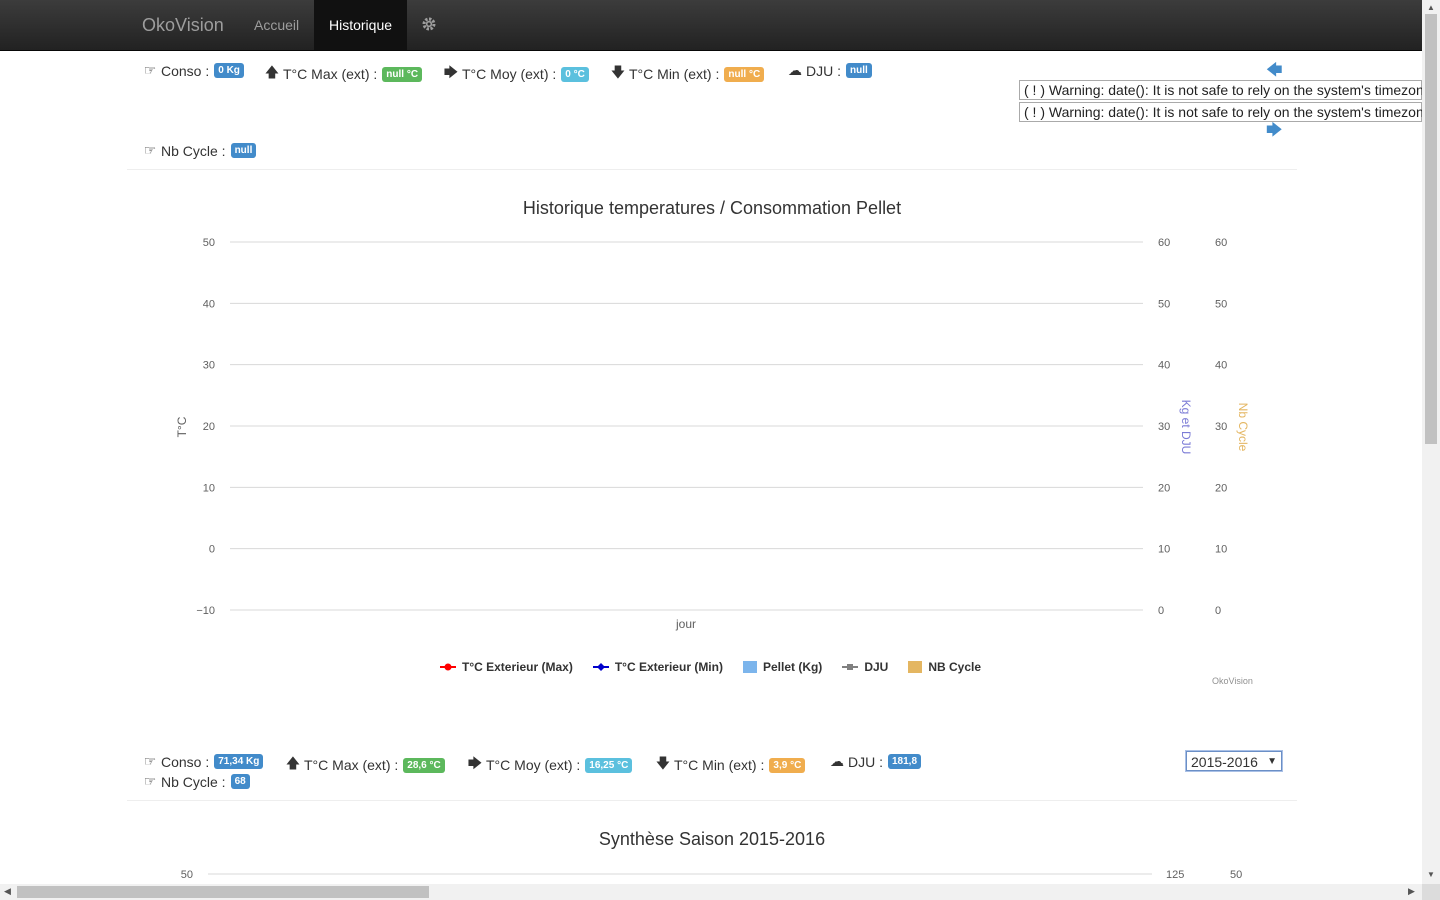 Image resolution: width=1440 pixels, height=900 pixels. I want to click on season-conso-badge: 71,34 Kg, so click(239, 761).